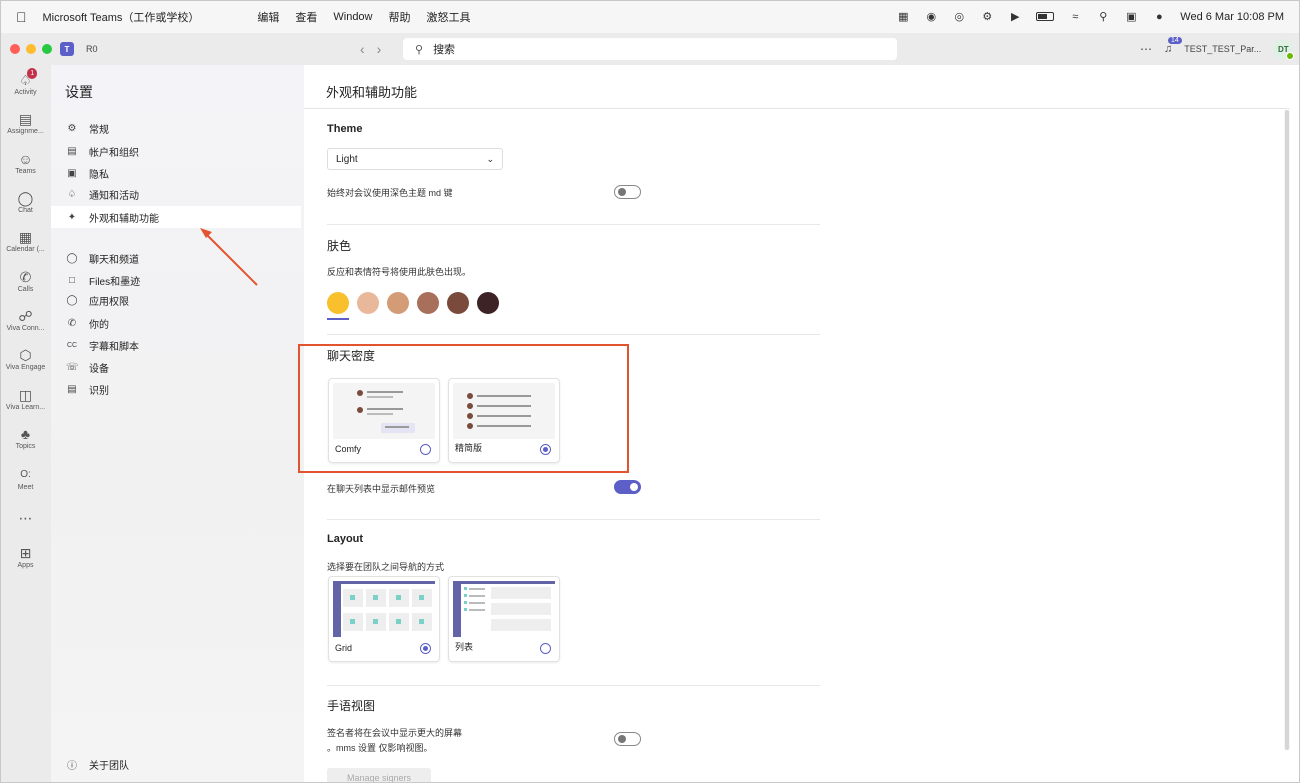  What do you see at coordinates (99, 130) in the screenshot?
I see `nav-label: 常规` at bounding box center [99, 130].